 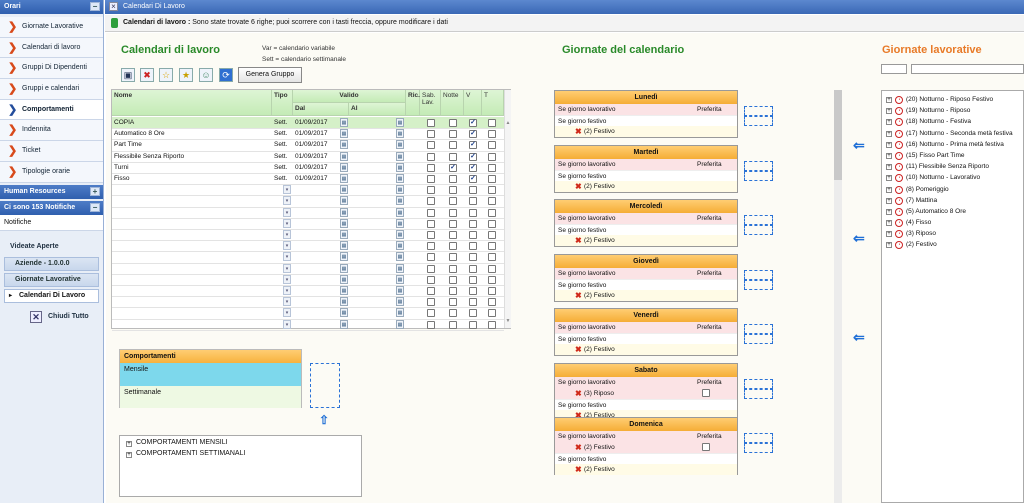 I want to click on filter-name-input, so click(x=967, y=69).